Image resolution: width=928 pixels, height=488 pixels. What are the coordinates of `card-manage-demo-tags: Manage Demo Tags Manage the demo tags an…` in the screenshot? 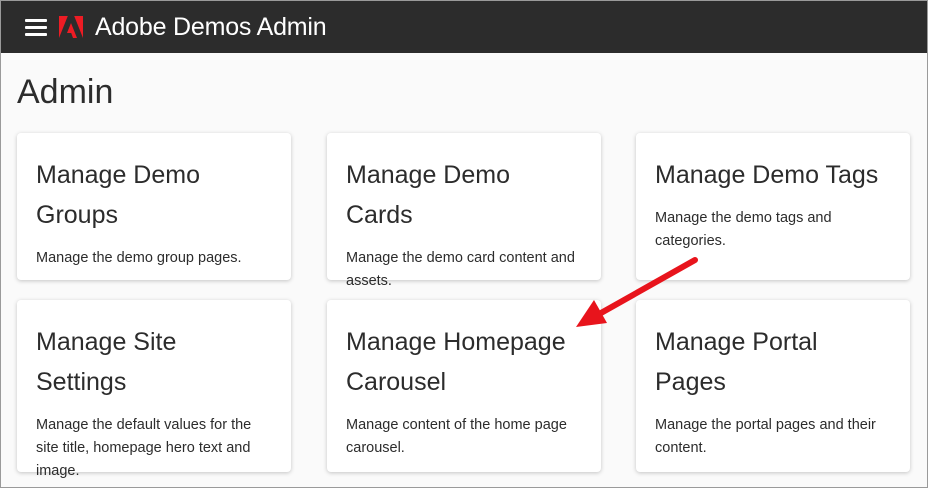 It's located at (773, 206).